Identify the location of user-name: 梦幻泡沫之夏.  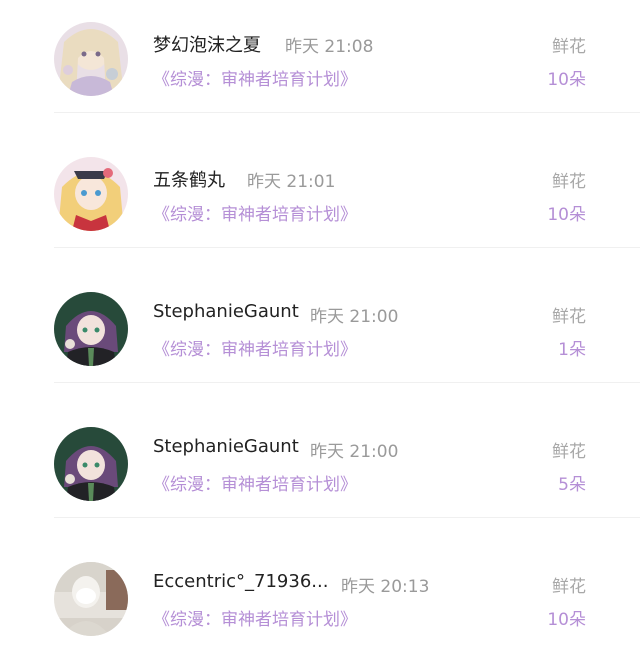
(207, 44).